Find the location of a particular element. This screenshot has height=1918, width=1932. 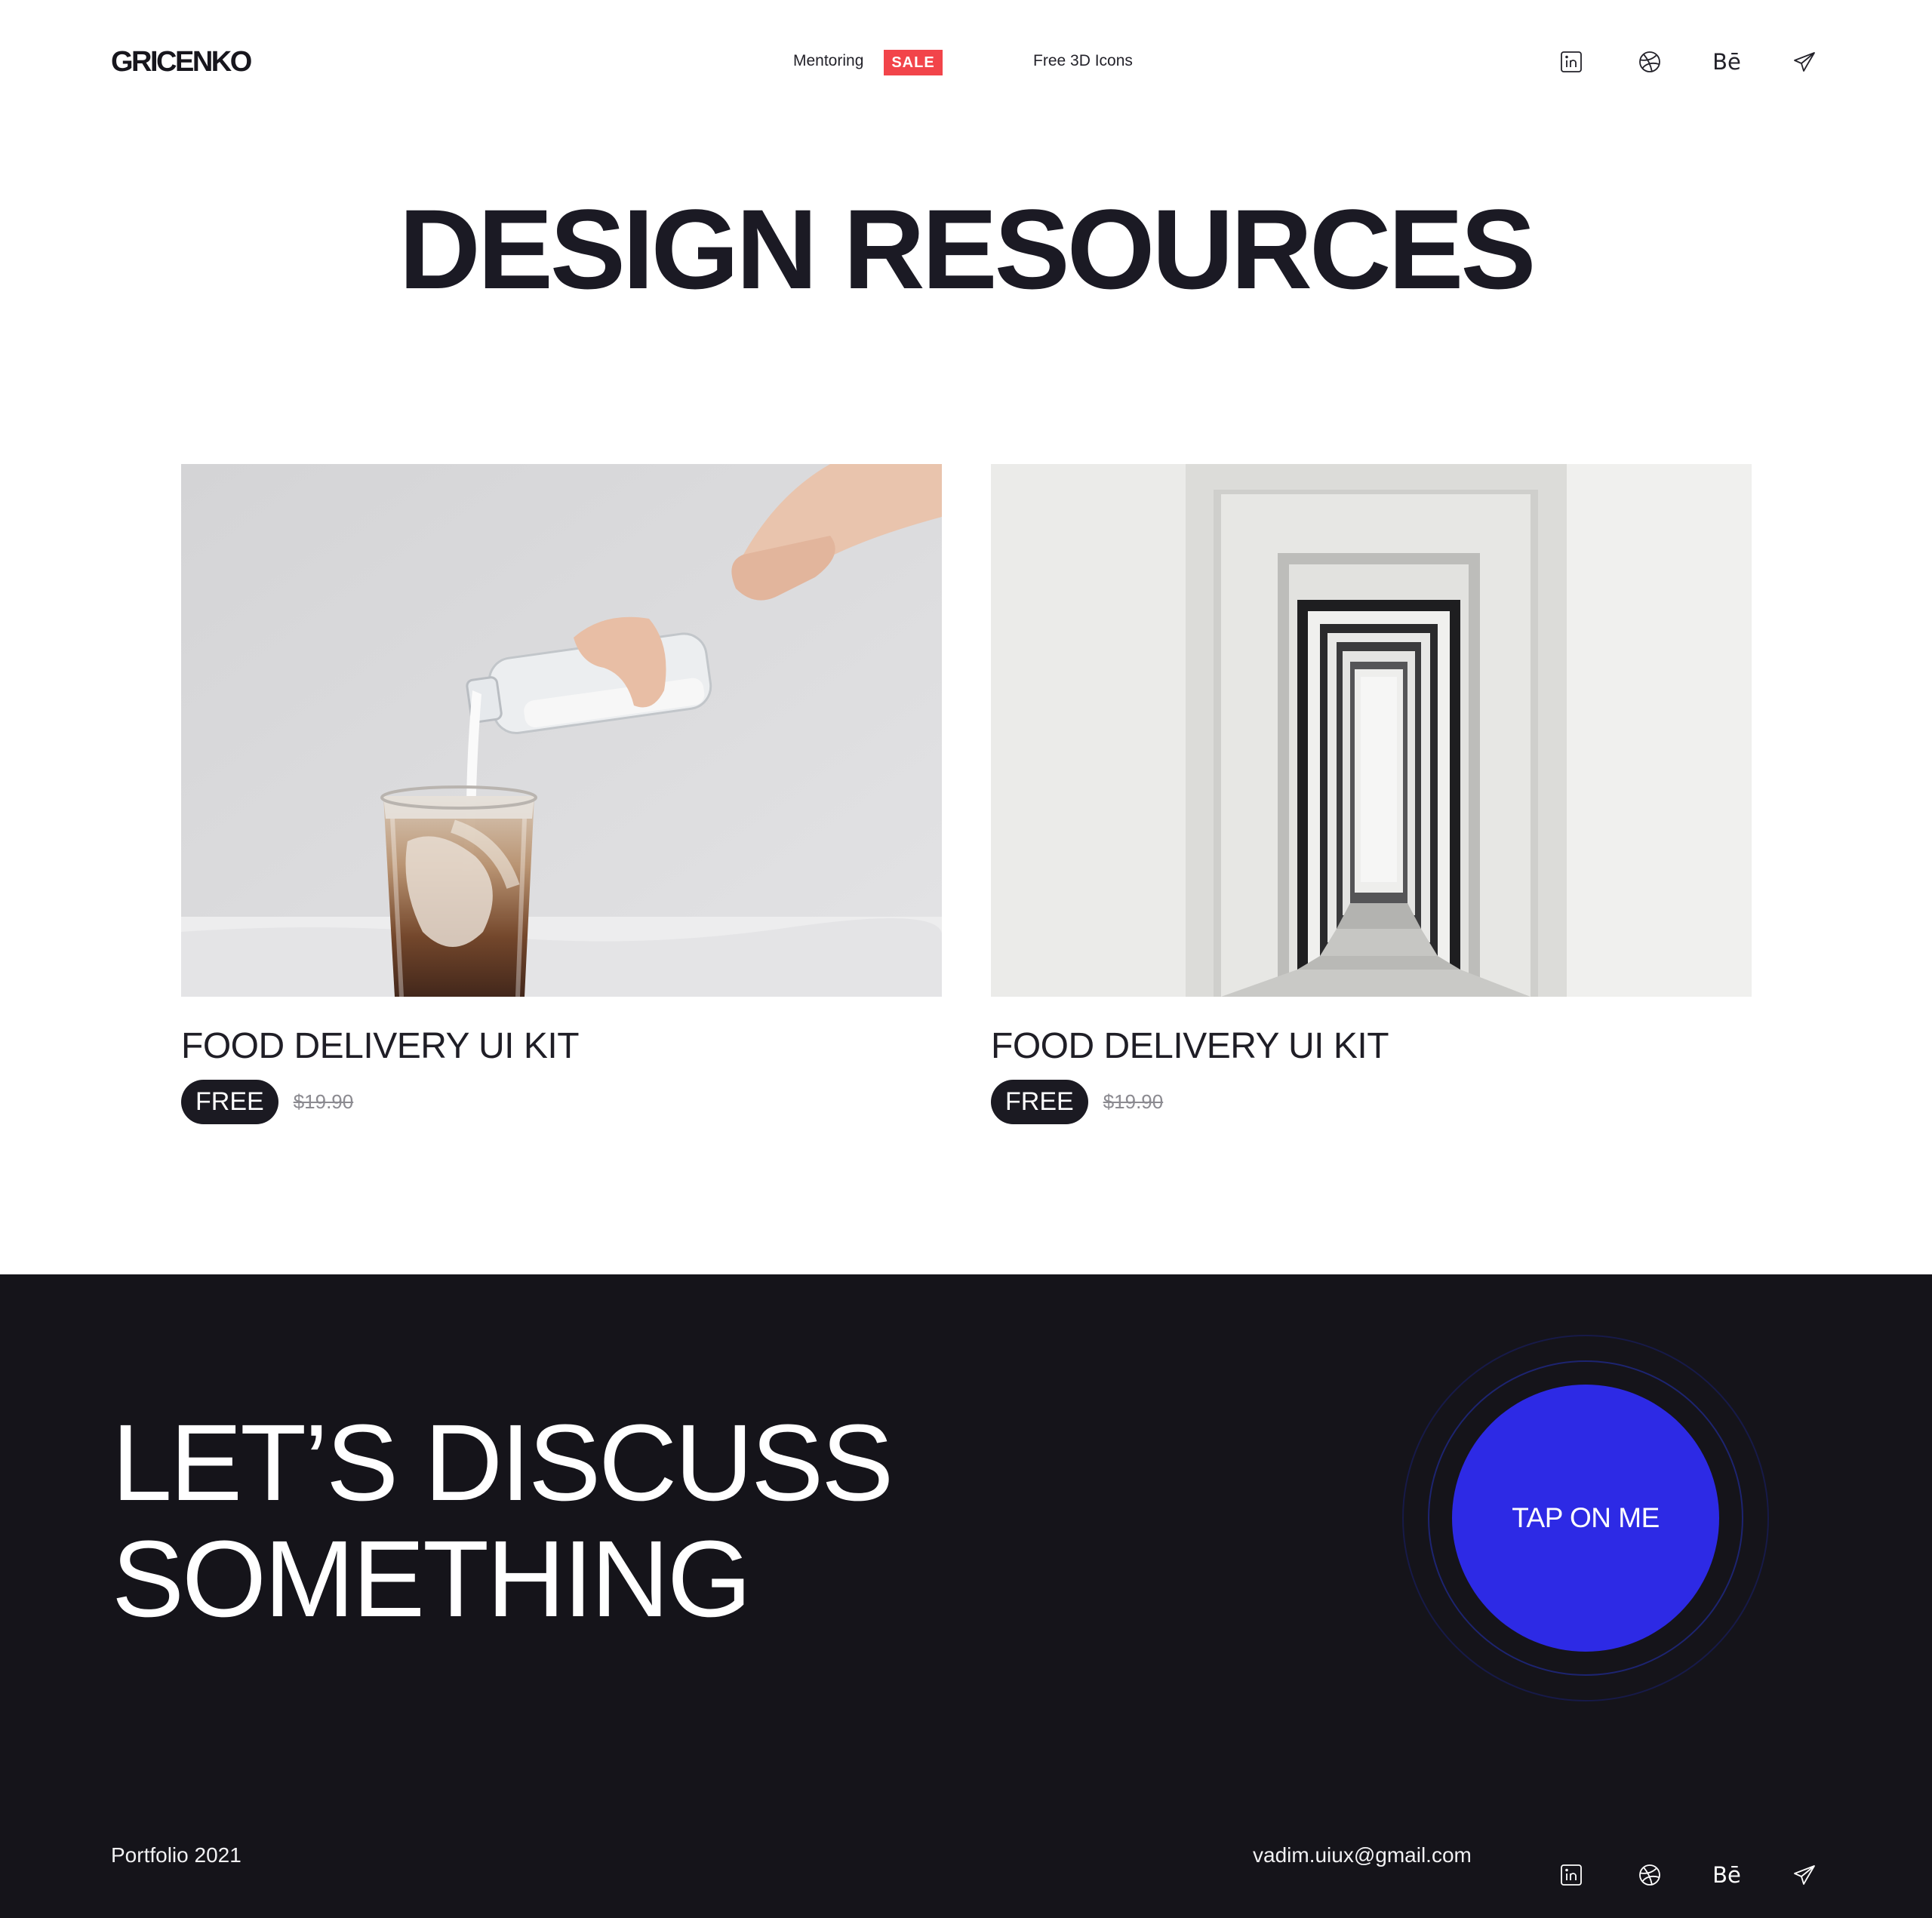

cta-heading-line-2: SOMETHING is located at coordinates (432, 1579).